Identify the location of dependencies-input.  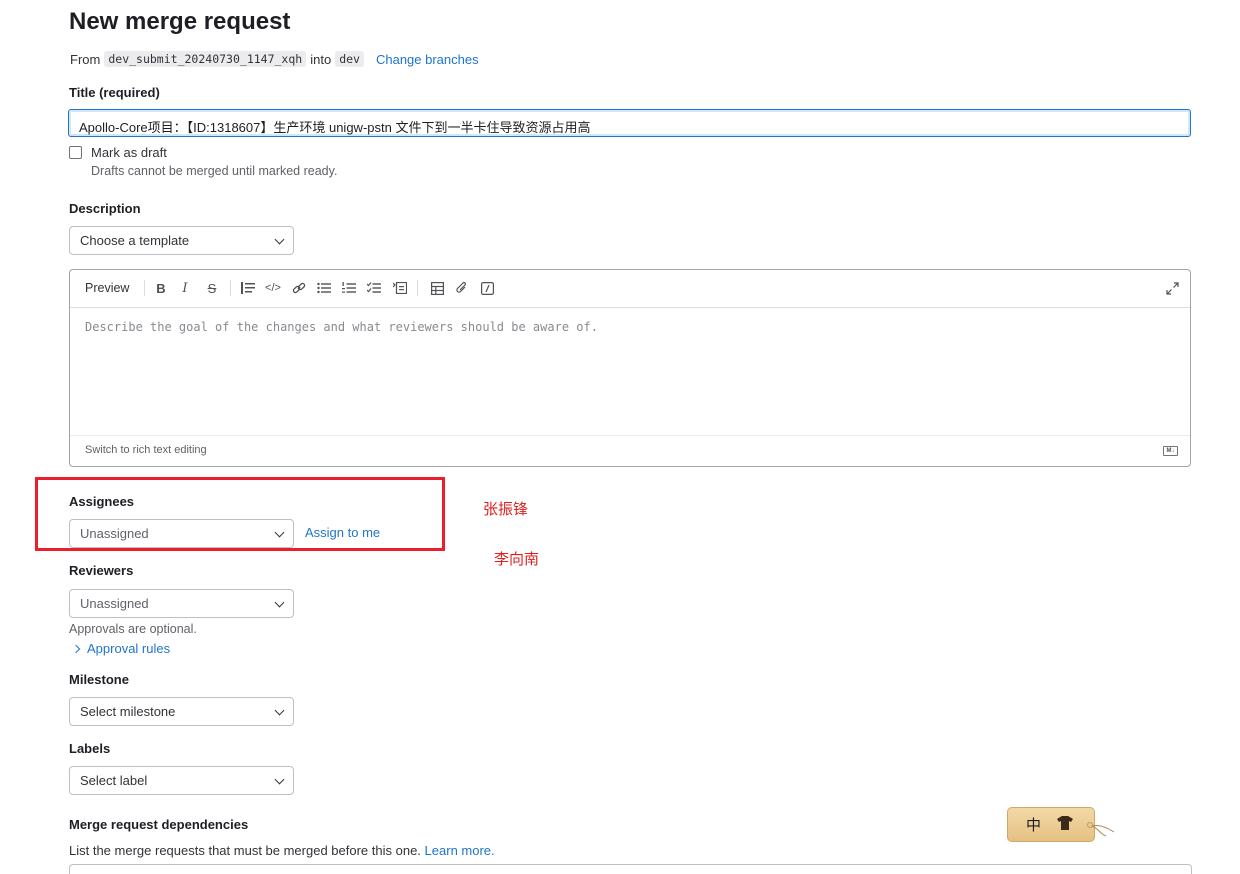
(630, 869).